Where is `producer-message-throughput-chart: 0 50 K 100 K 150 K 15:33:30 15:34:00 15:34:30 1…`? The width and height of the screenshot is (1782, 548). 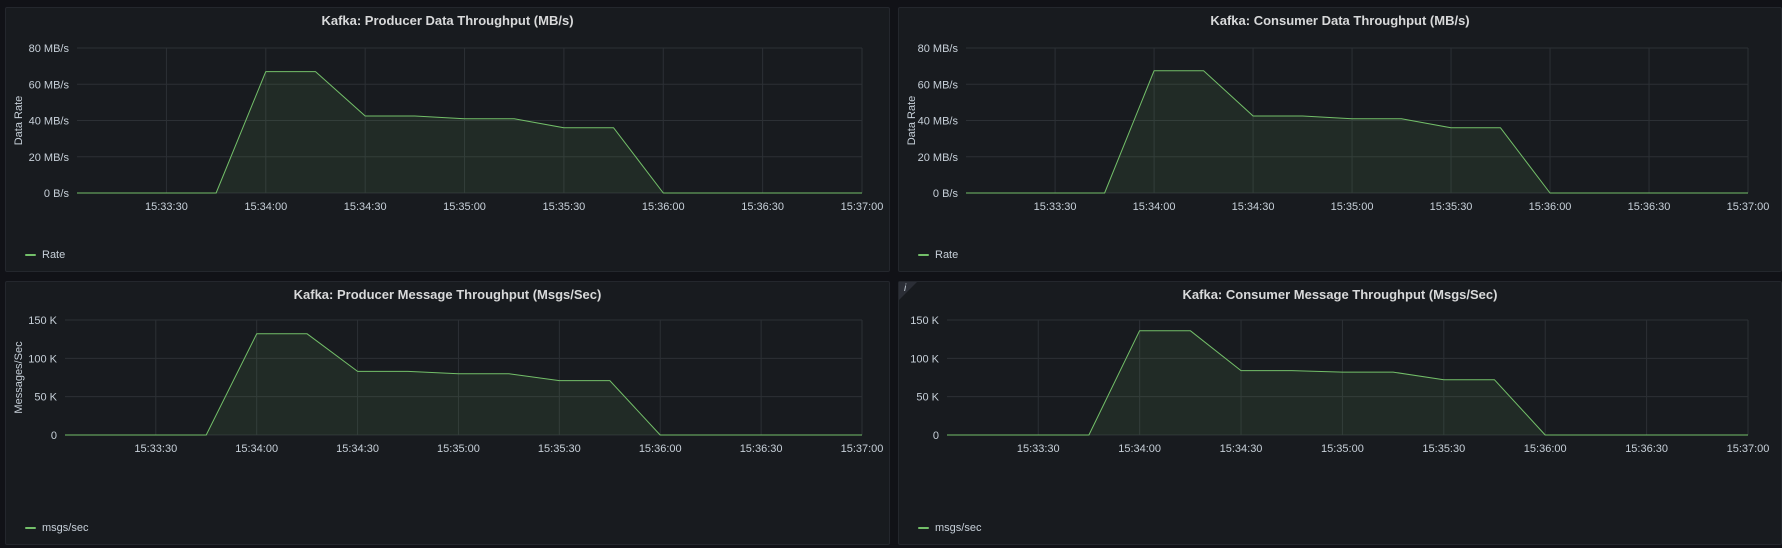 producer-message-throughput-chart: 0 50 K 100 K 150 K 15:33:30 15:34:00 15:34:30 1… is located at coordinates (448, 385).